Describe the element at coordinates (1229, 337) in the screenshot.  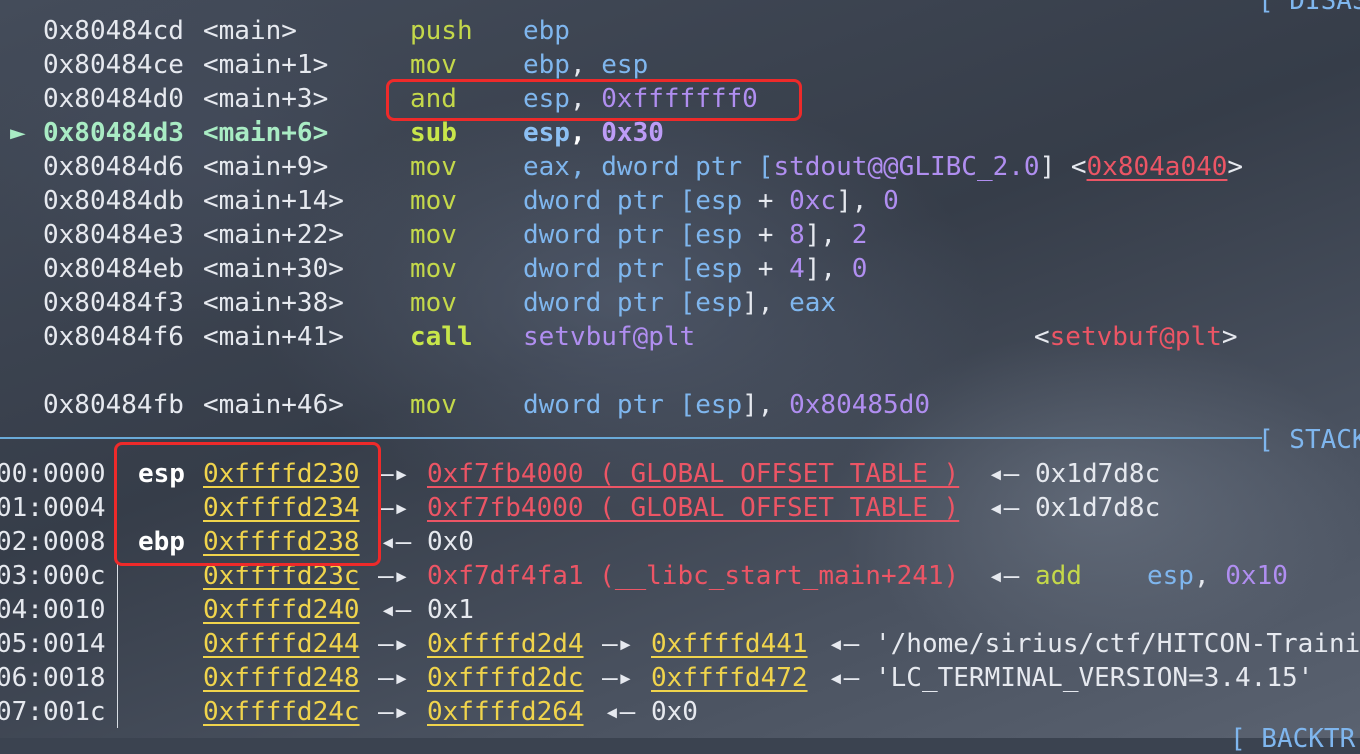
I see `annotation-bracket: >` at that location.